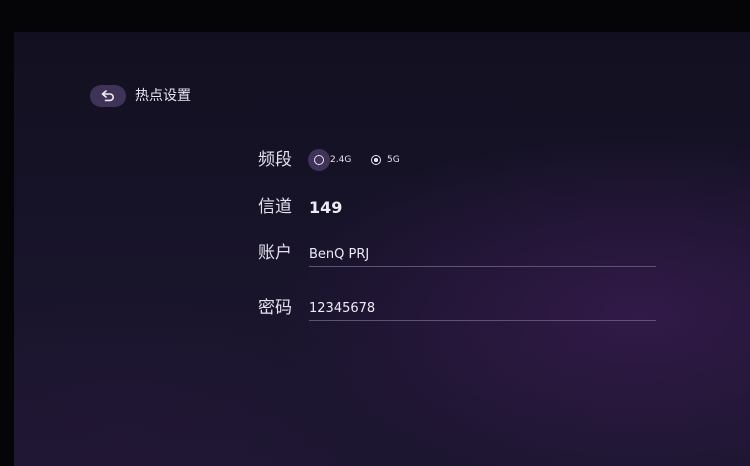 This screenshot has height=466, width=750. I want to click on radio-checked-icon, so click(376, 160).